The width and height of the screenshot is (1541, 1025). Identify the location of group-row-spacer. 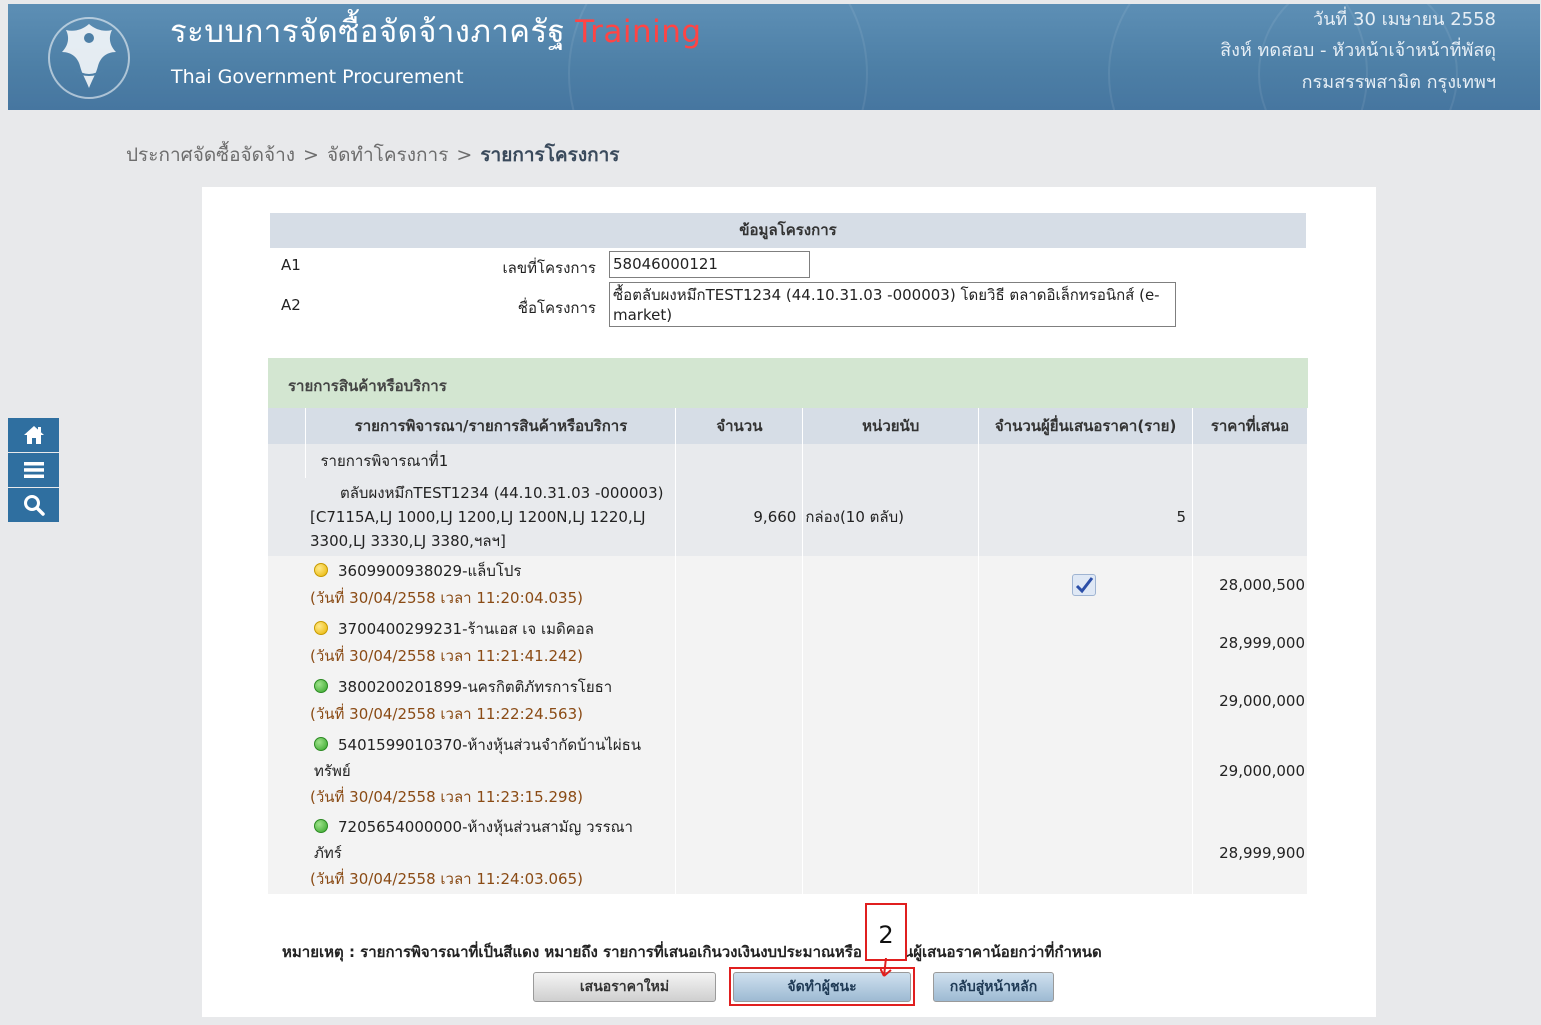
(287, 461).